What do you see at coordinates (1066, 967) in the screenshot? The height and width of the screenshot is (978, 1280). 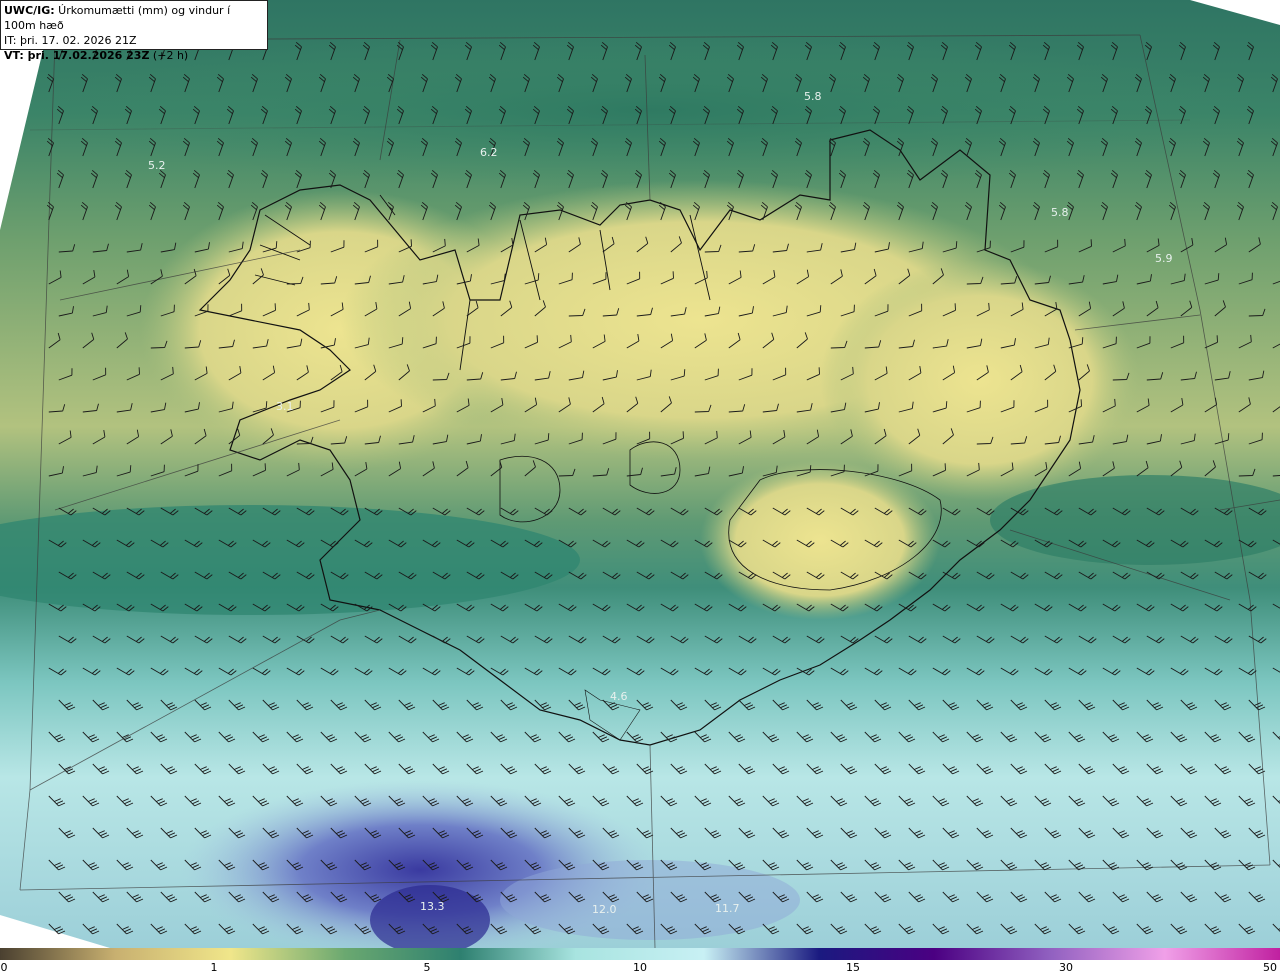 I see `colorbar-tick-30: 30` at bounding box center [1066, 967].